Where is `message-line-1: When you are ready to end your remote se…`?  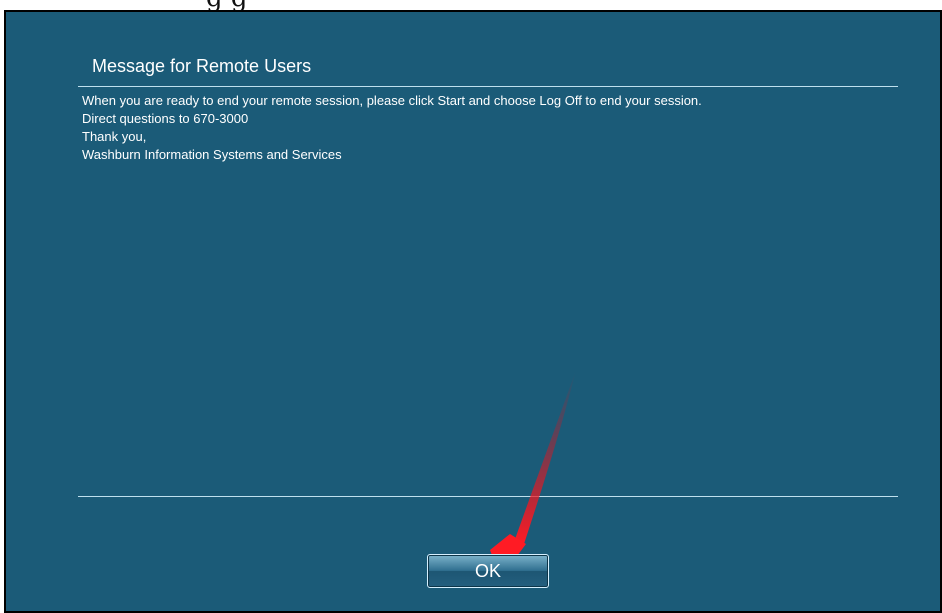 message-line-1: When you are ready to end your remote se… is located at coordinates (392, 100).